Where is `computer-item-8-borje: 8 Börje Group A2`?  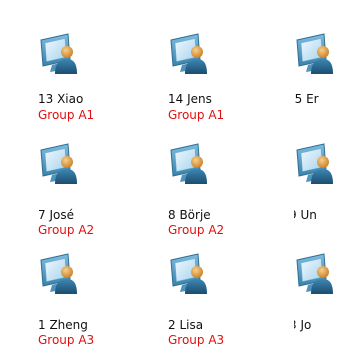
computer-item-8-borje: 8 Börje Group A2 is located at coordinates (218, 190).